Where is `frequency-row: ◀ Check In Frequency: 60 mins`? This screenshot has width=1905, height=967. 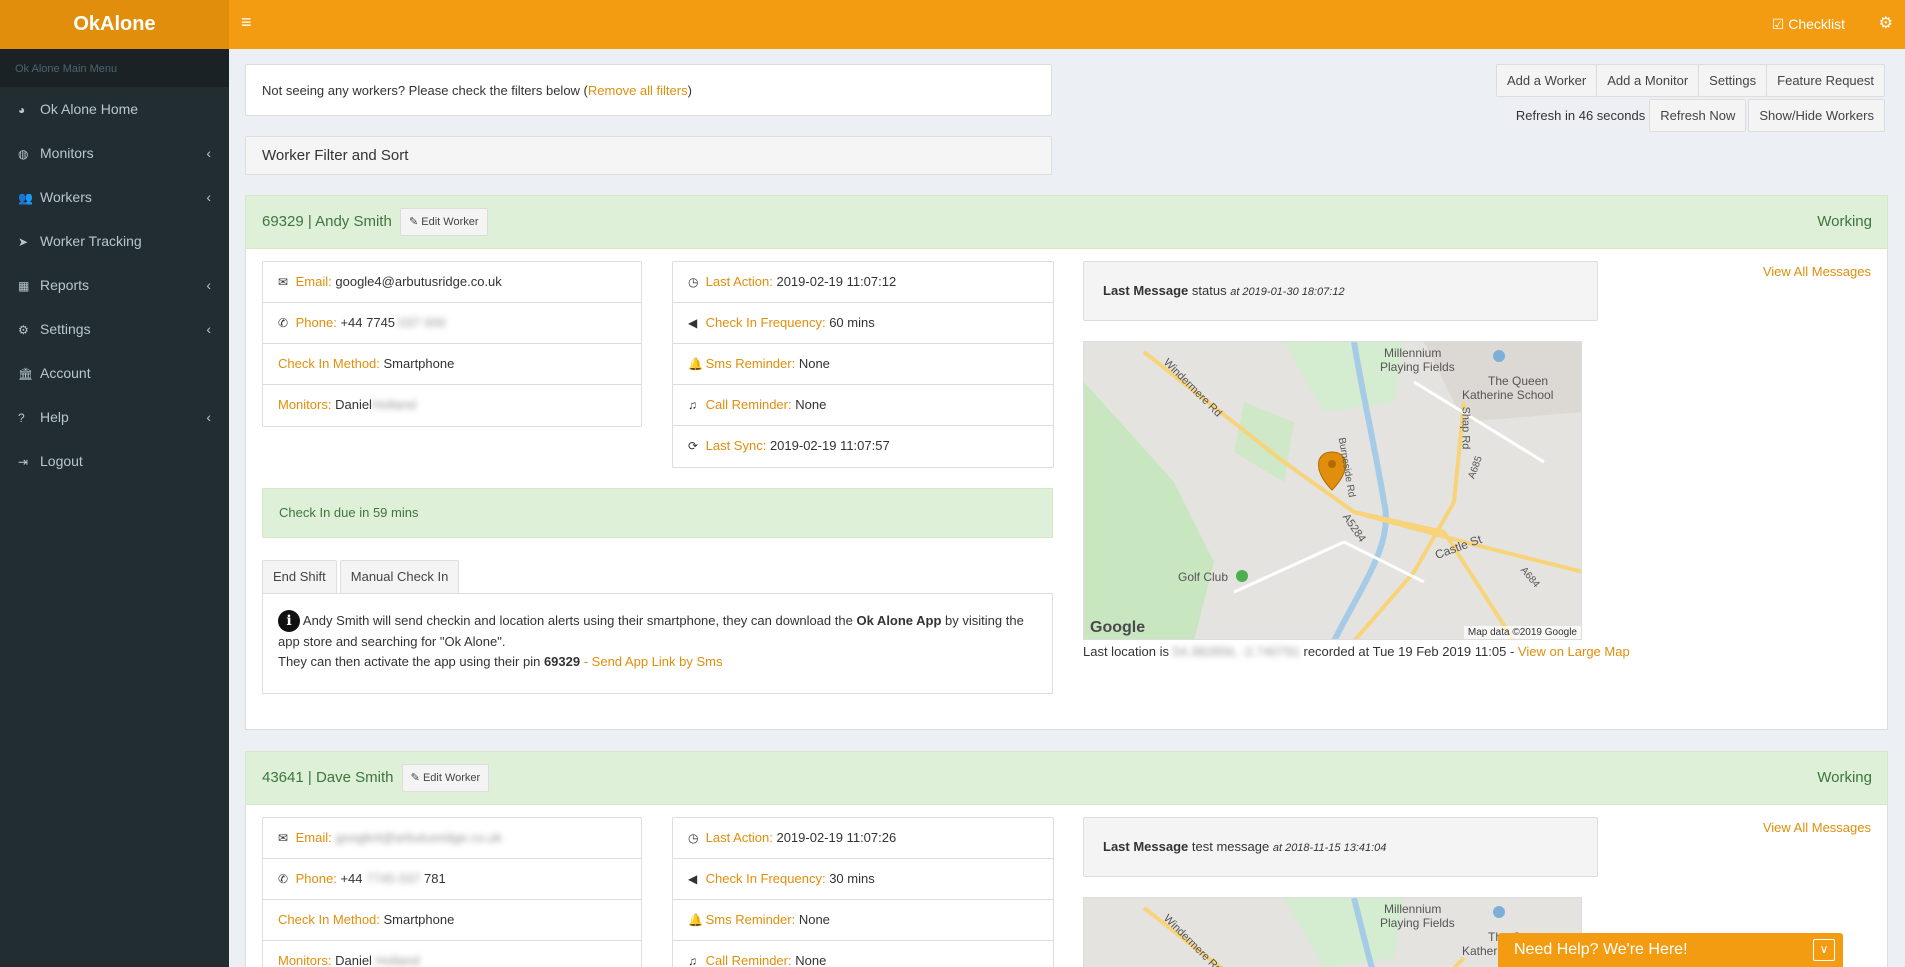
frequency-row: ◀ Check In Frequency: 60 mins is located at coordinates (863, 323).